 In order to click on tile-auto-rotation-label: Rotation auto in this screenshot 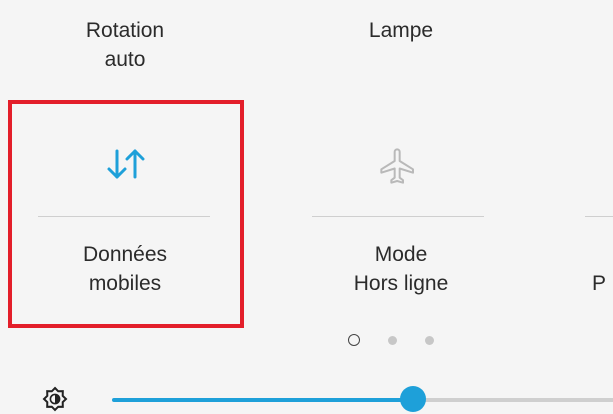, I will do `click(125, 45)`.